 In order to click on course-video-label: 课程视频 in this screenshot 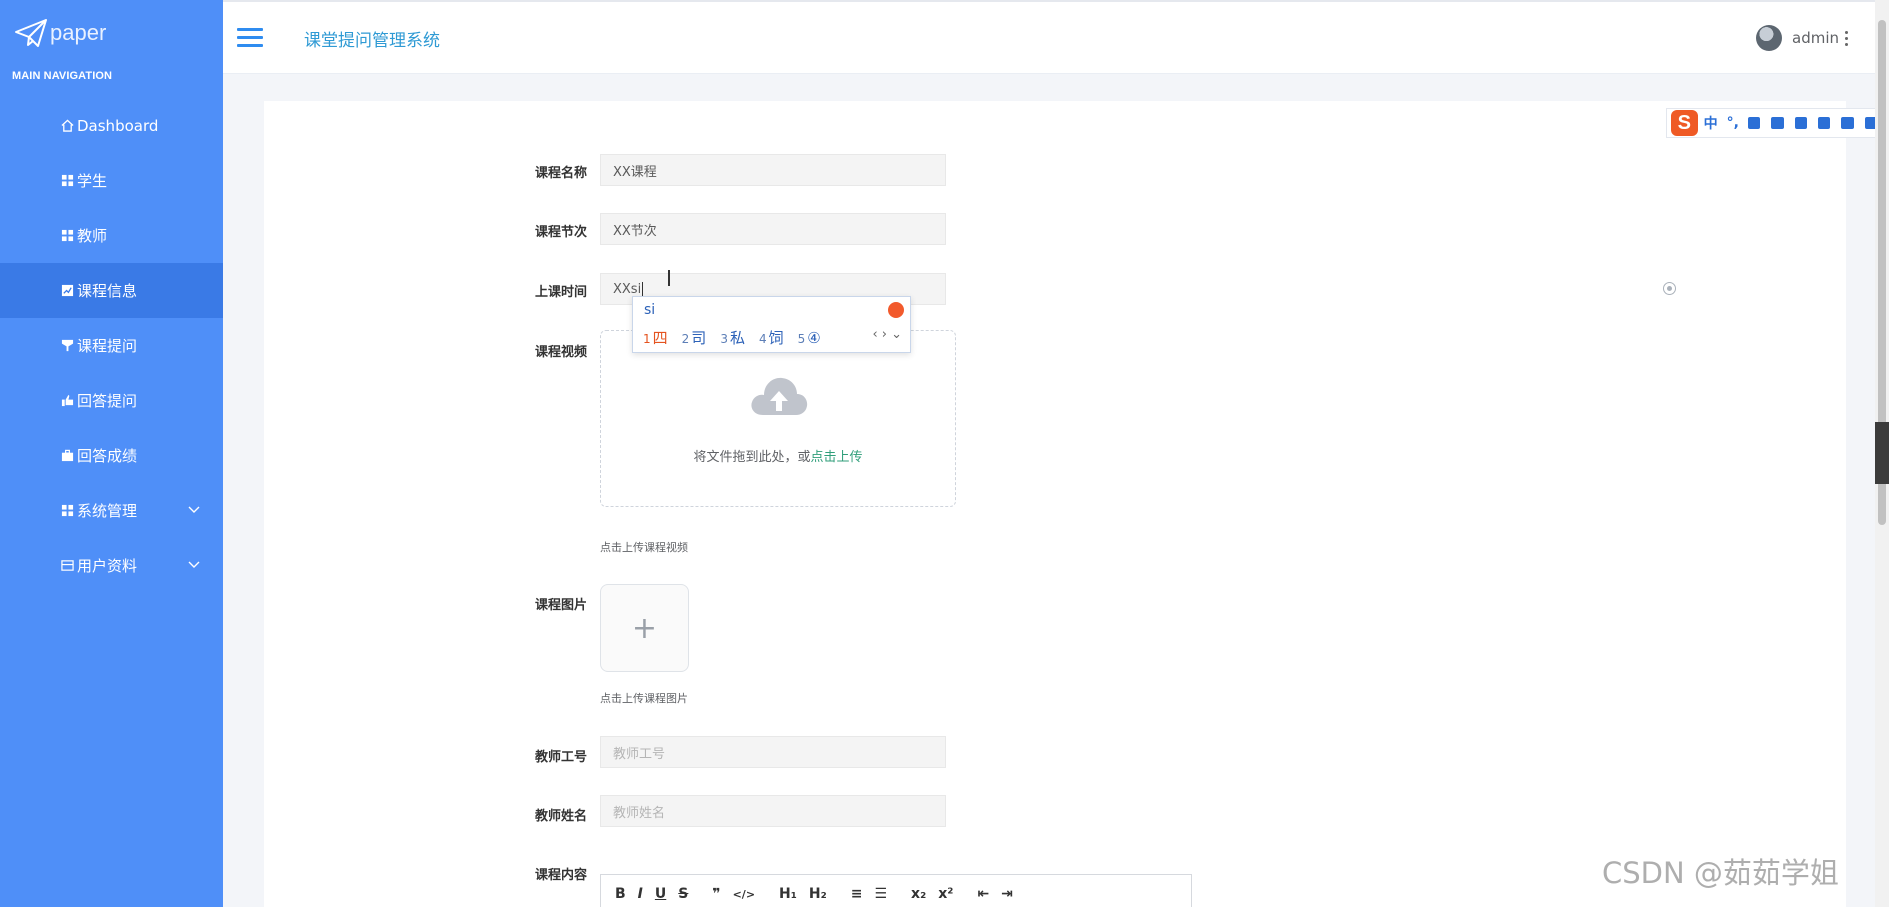, I will do `click(561, 352)`.